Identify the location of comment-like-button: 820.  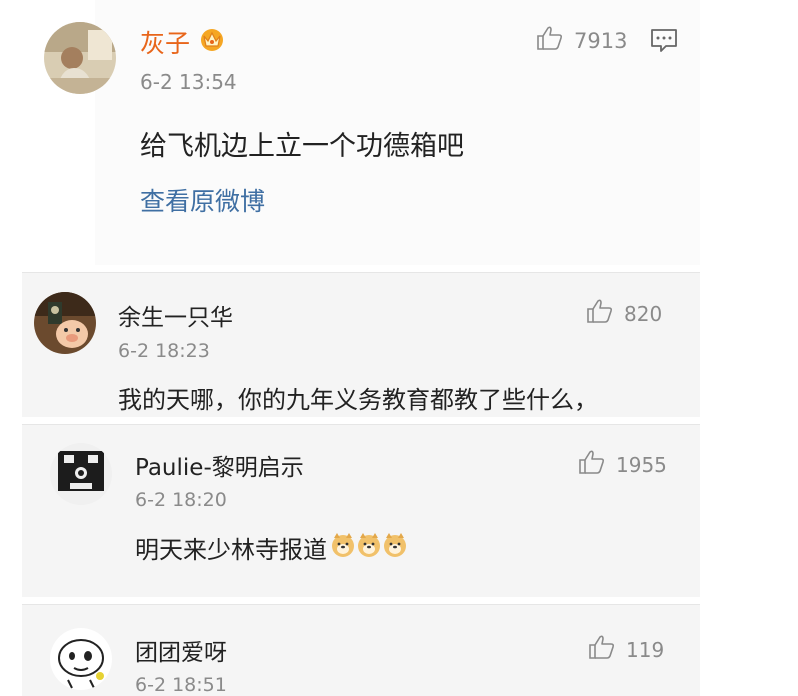
(624, 313).